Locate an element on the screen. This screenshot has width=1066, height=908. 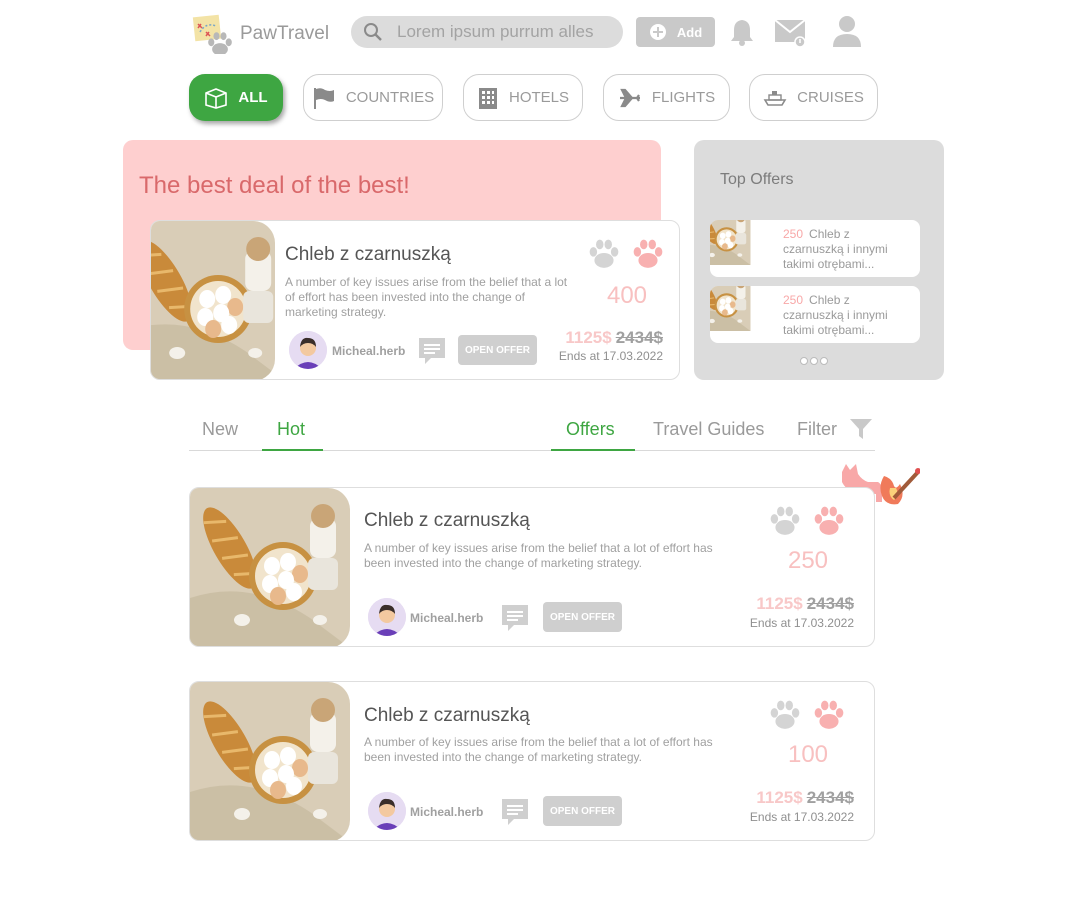
filter-label: Filter is located at coordinates (817, 429).